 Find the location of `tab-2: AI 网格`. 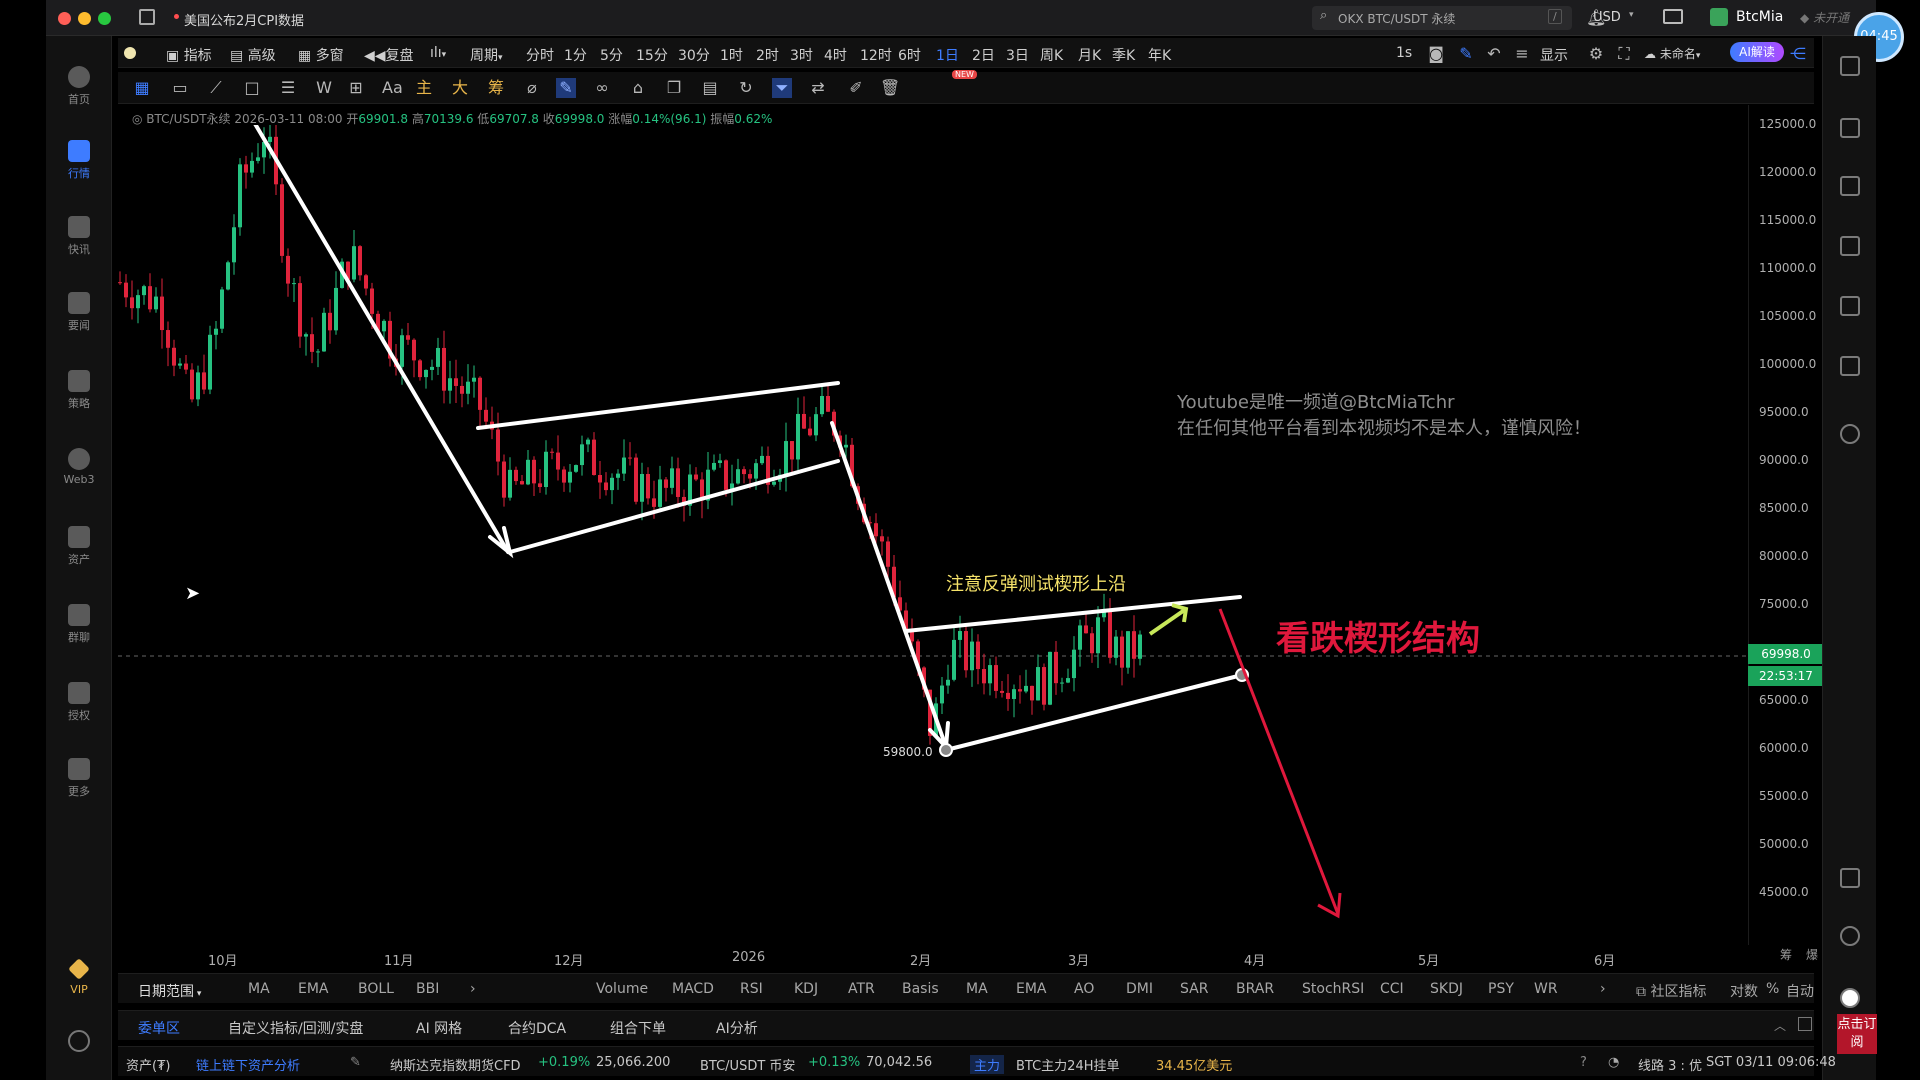

tab-2: AI 网格 is located at coordinates (439, 1028).